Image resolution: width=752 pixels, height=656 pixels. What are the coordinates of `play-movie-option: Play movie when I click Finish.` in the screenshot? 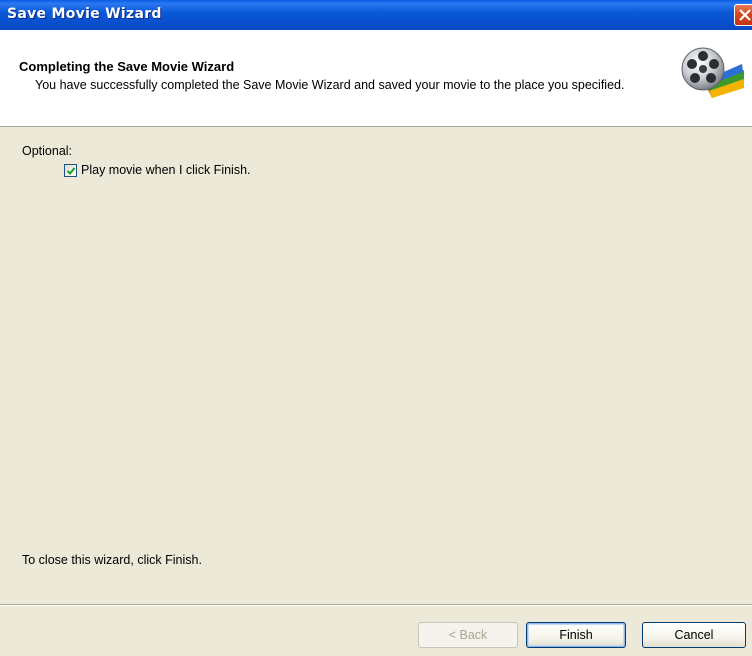 It's located at (157, 170).